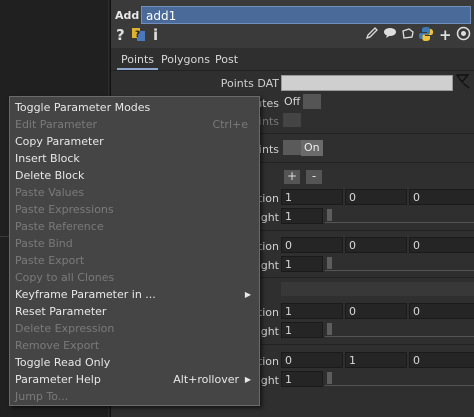 This screenshot has width=474, height=417. What do you see at coordinates (134, 192) in the screenshot?
I see `menu-item: Paste Values` at bounding box center [134, 192].